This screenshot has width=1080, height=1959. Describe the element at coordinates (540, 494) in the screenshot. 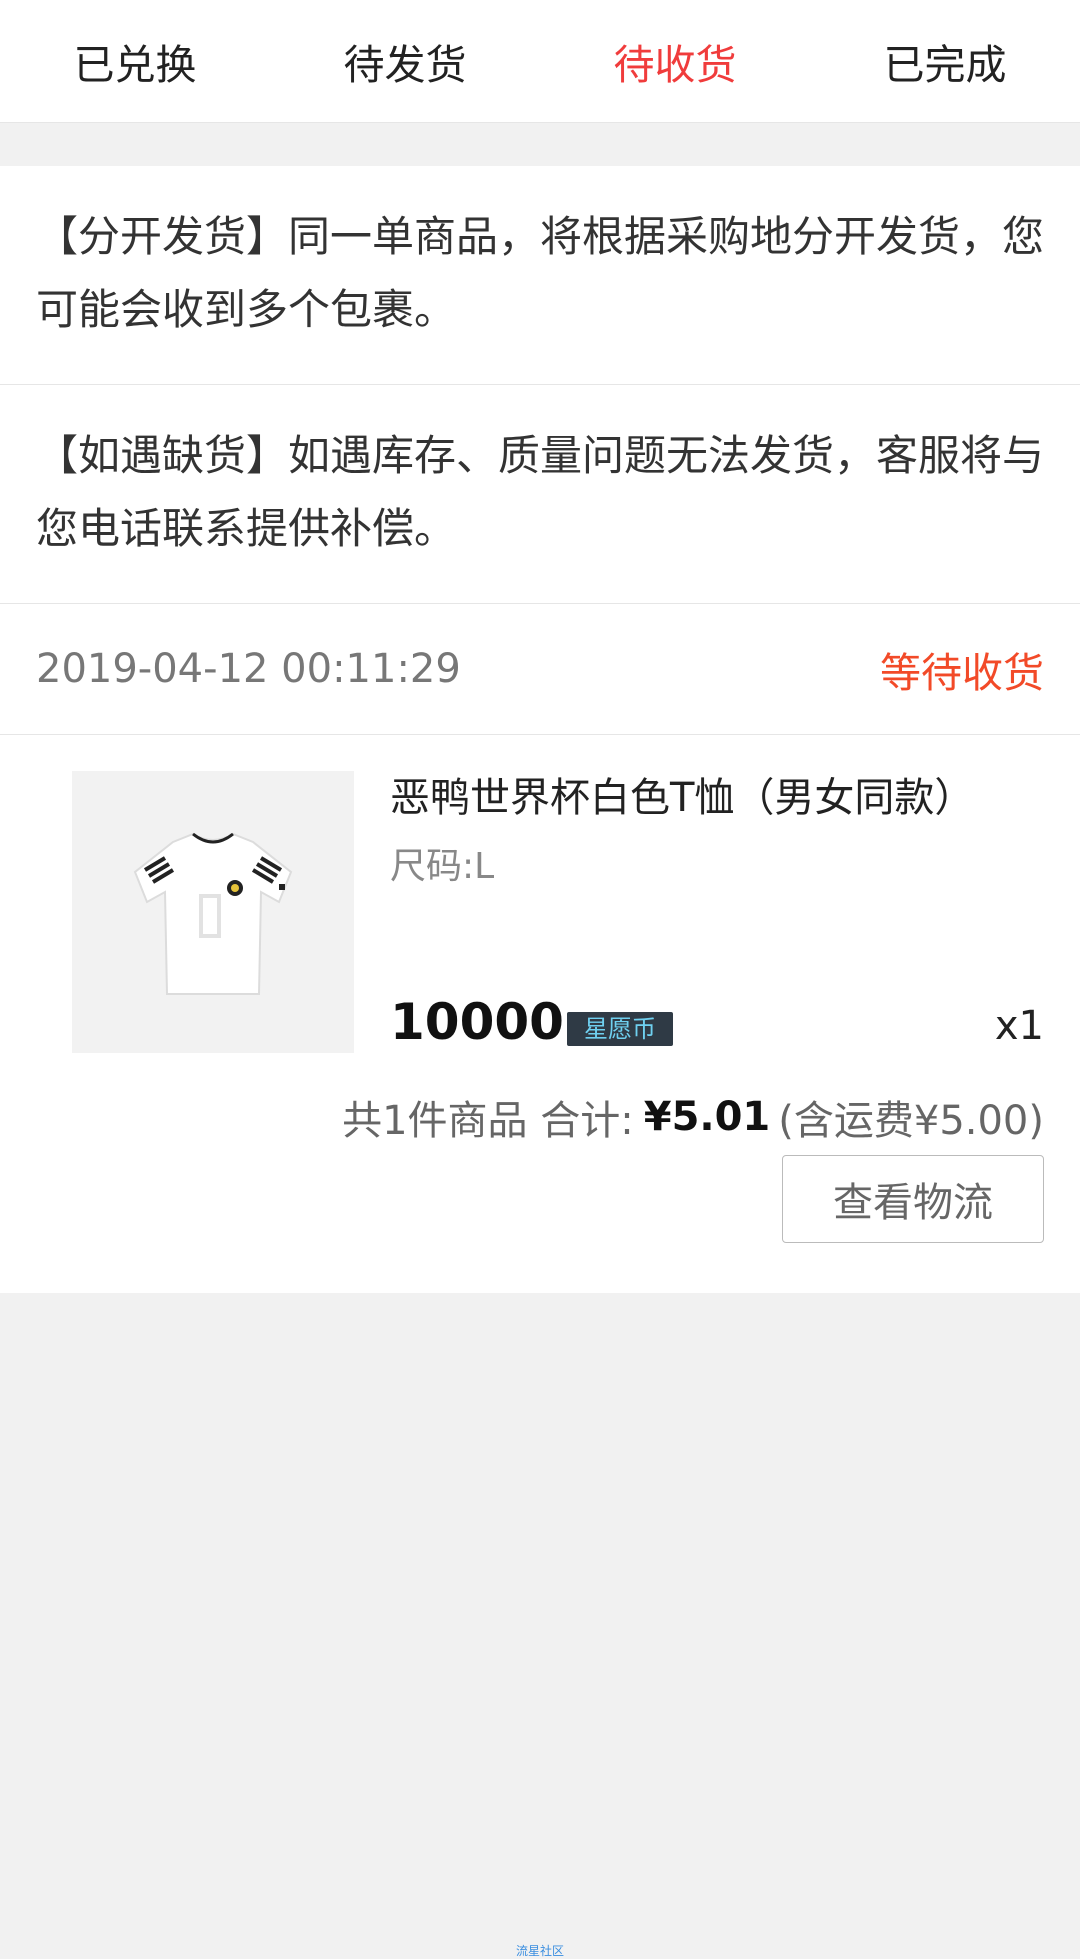

I see `out-of-stock-notice: 【如遇缺货】如遇库存、质量问题无法发货，客服将与您电话联系提供补偿。` at that location.